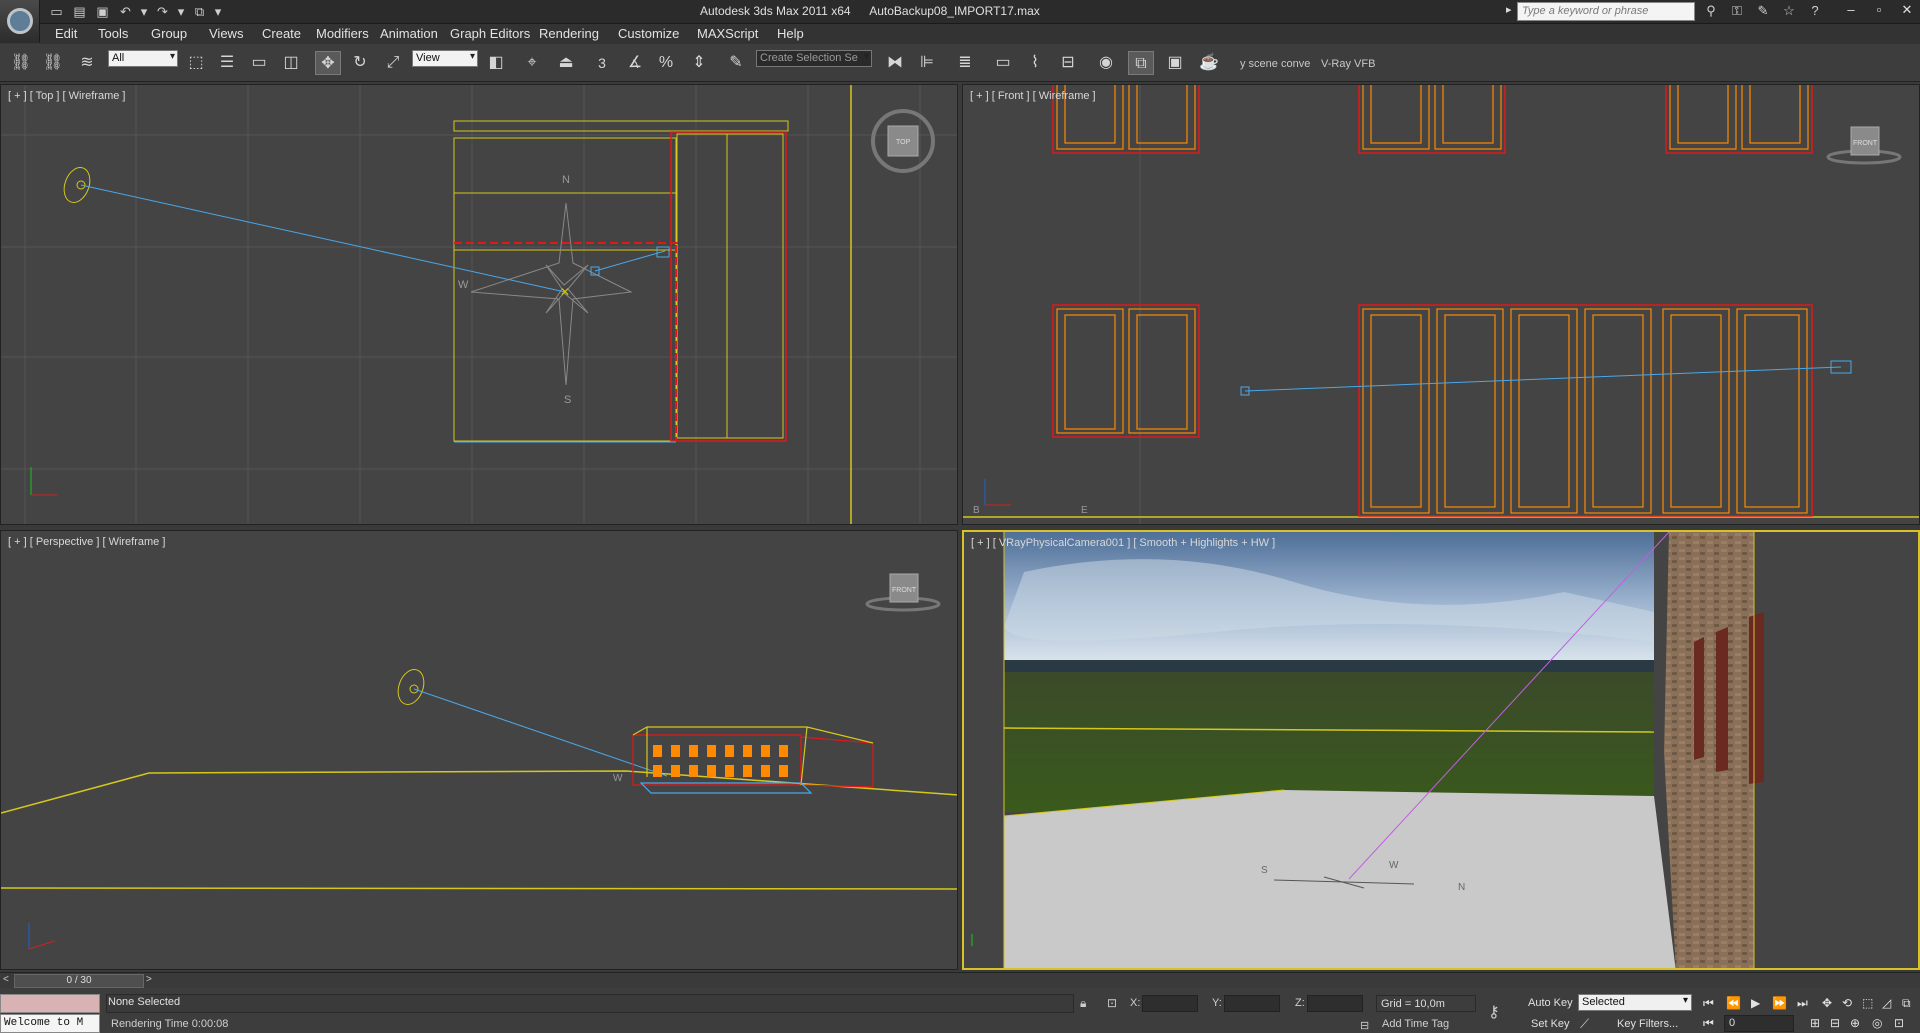  What do you see at coordinates (227, 63) in the screenshot?
I see `select-by-name-icon: ☰` at bounding box center [227, 63].